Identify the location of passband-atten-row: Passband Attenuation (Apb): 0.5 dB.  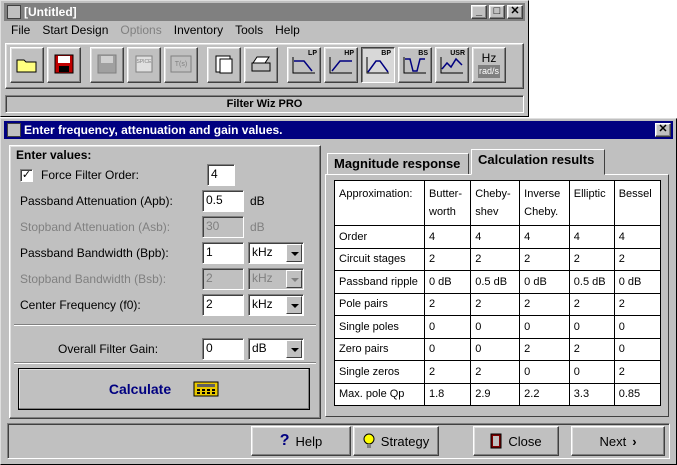
(142, 201).